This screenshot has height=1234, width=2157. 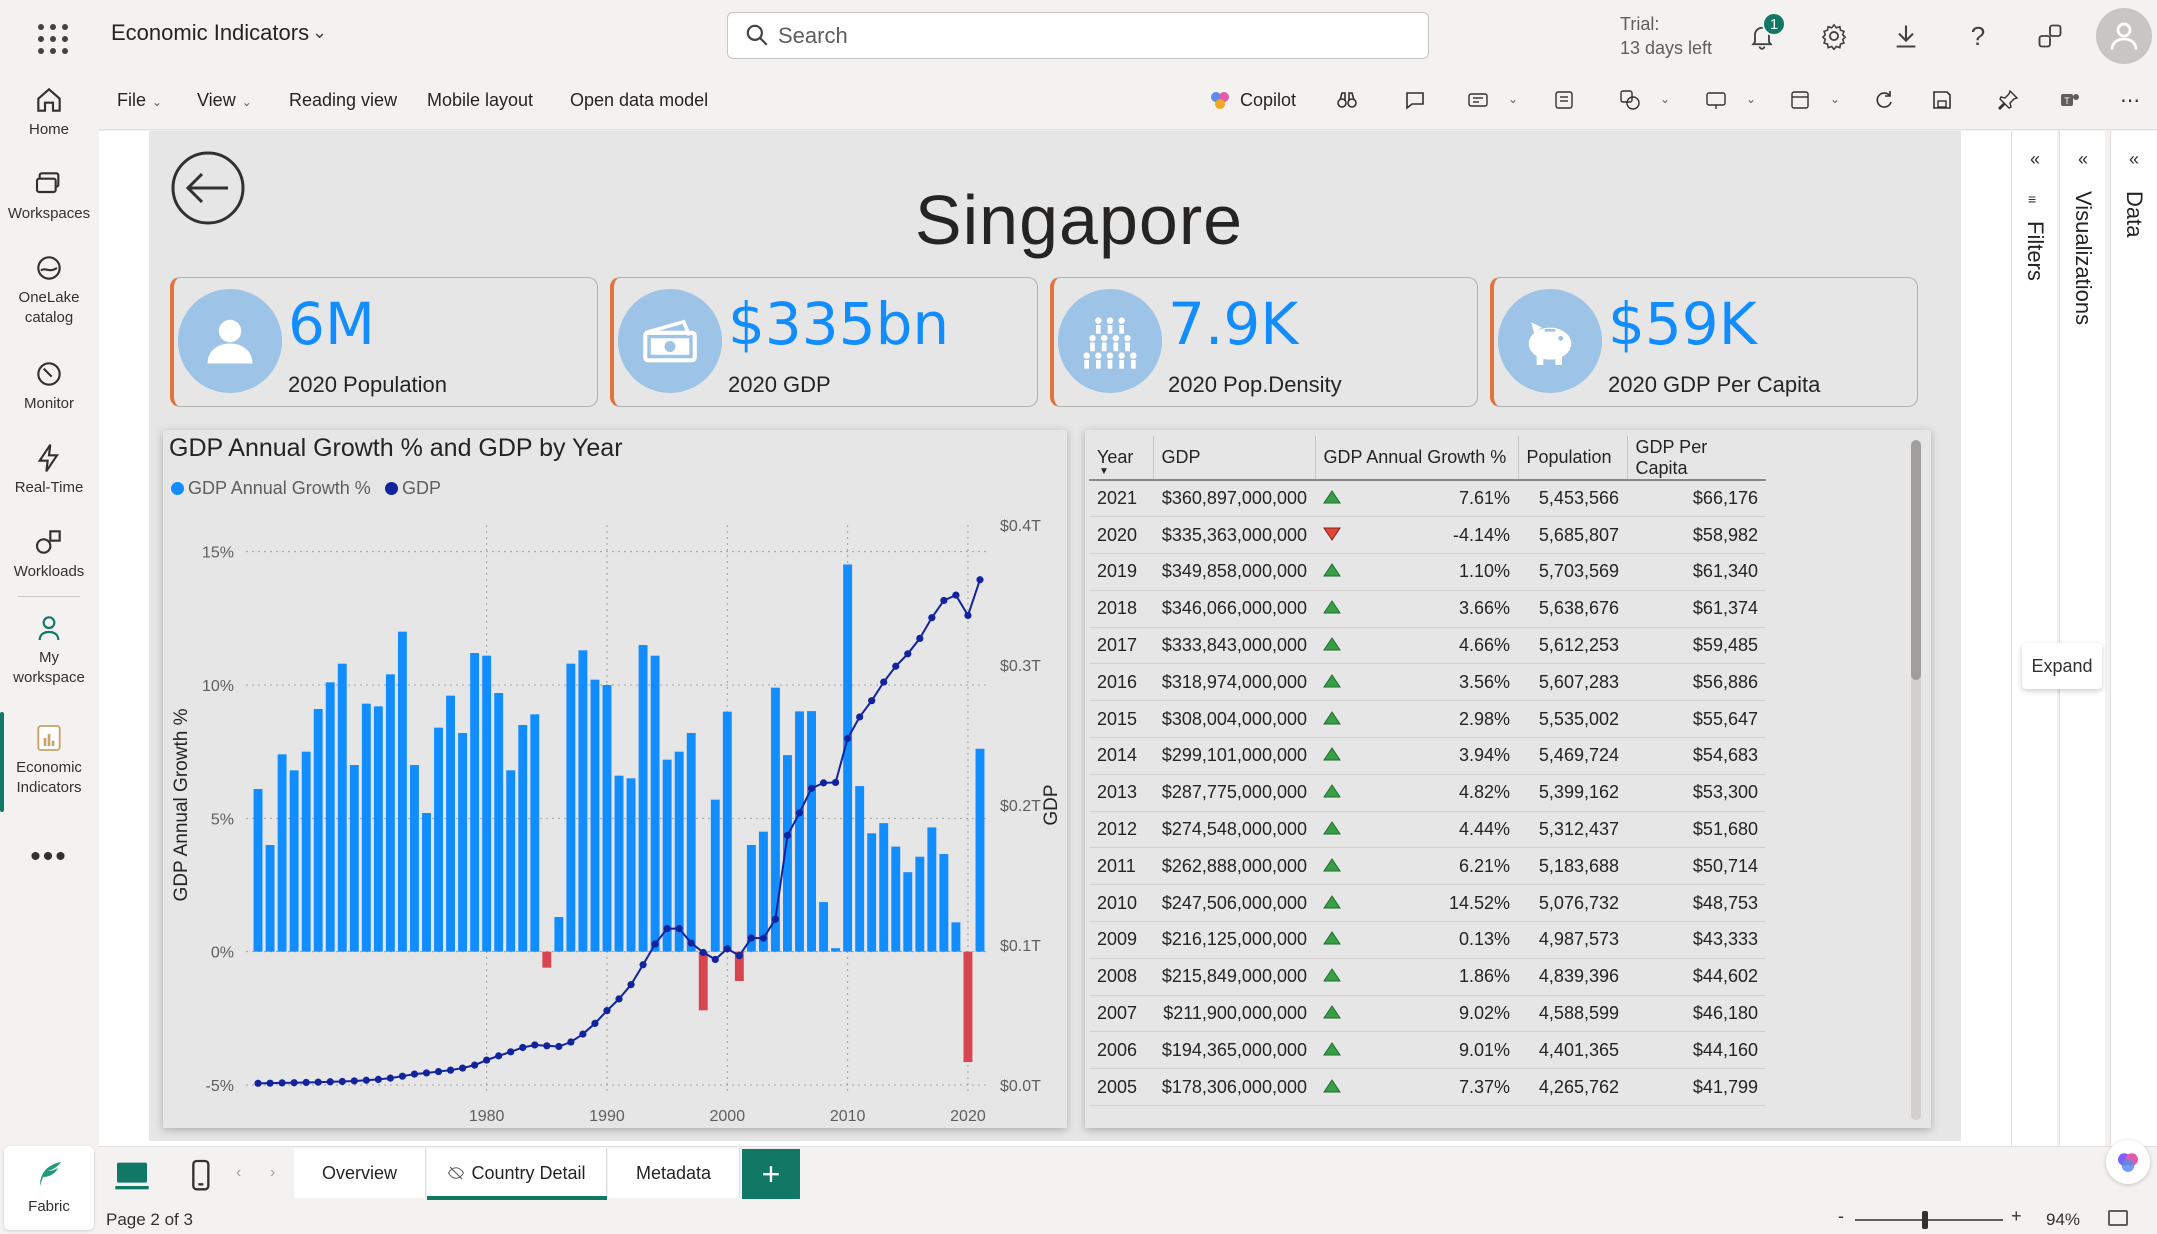 What do you see at coordinates (1088, 36) in the screenshot?
I see `search-input` at bounding box center [1088, 36].